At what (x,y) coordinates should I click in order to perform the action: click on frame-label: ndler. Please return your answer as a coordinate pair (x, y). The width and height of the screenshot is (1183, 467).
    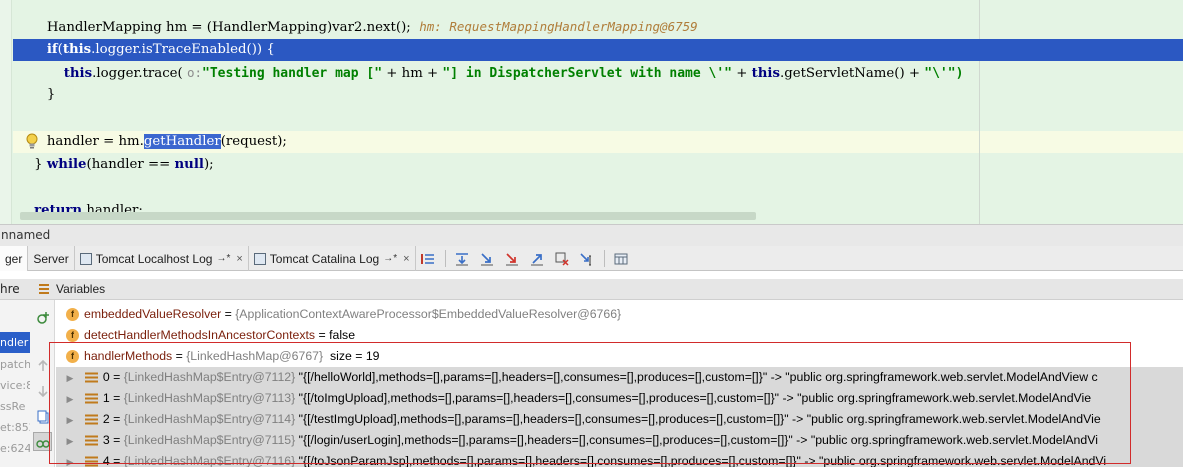
    Looking at the image, I should click on (14, 342).